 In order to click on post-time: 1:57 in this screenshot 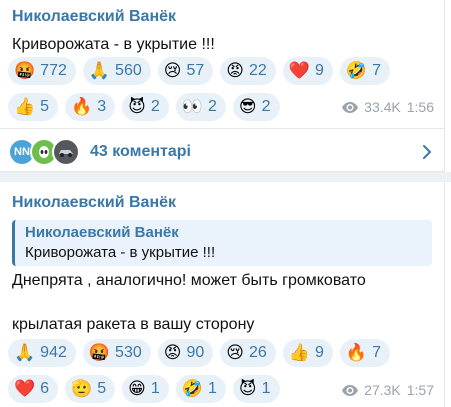, I will do `click(420, 390)`.